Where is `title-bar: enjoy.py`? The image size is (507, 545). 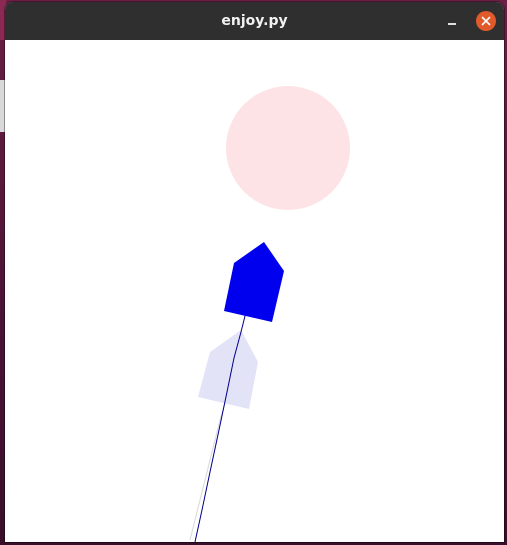 title-bar: enjoy.py is located at coordinates (254, 21).